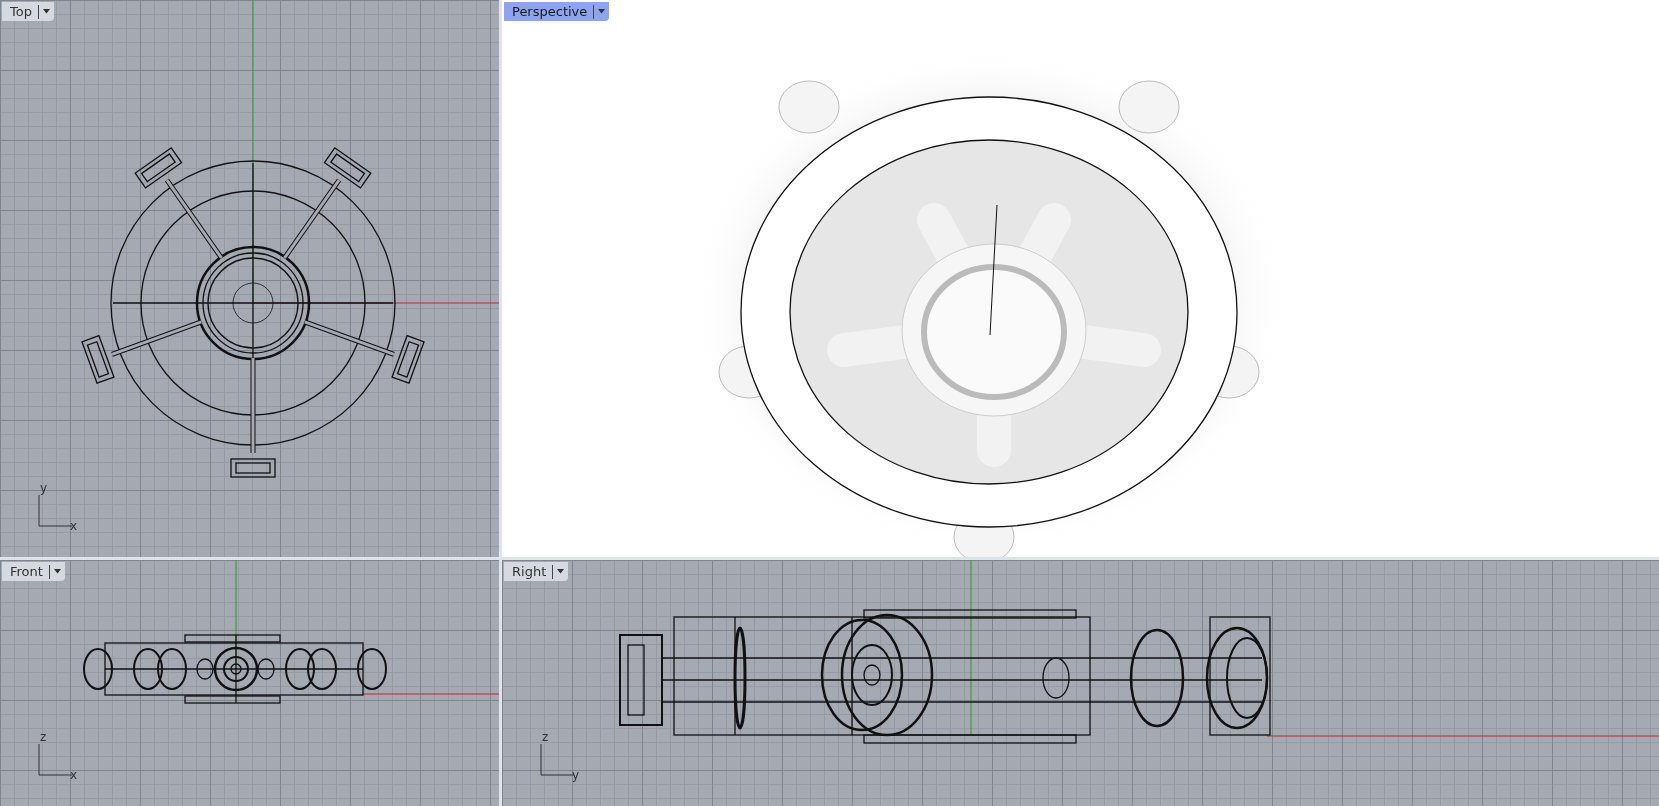 The height and width of the screenshot is (806, 1659). I want to click on viewport-tab: Top, so click(28, 11).